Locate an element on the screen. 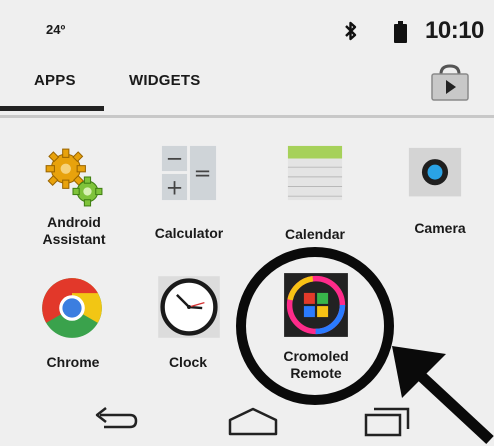  recent-apps-button is located at coordinates (387, 420).